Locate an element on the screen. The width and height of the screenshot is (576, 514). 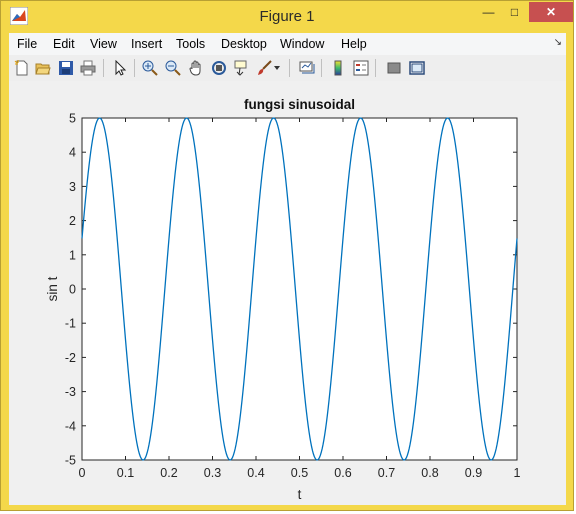
menu-tools: Tools is located at coordinates (190, 44).